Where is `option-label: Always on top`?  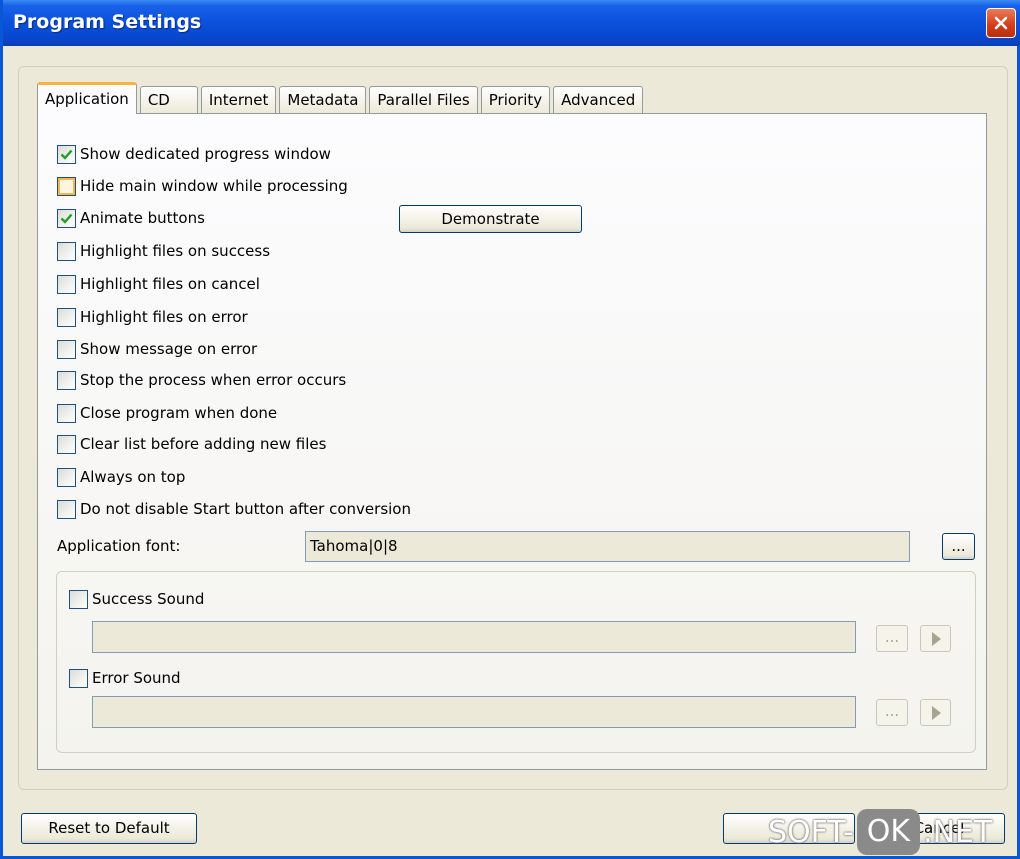
option-label: Always on top is located at coordinates (133, 477).